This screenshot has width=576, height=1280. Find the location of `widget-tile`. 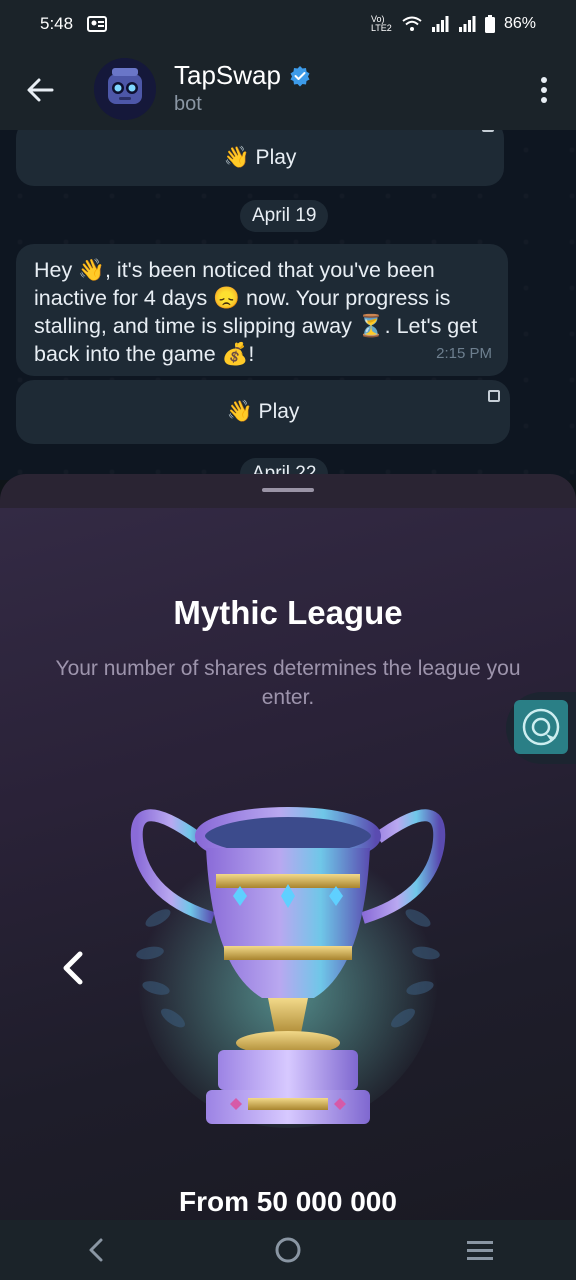

widget-tile is located at coordinates (541, 727).